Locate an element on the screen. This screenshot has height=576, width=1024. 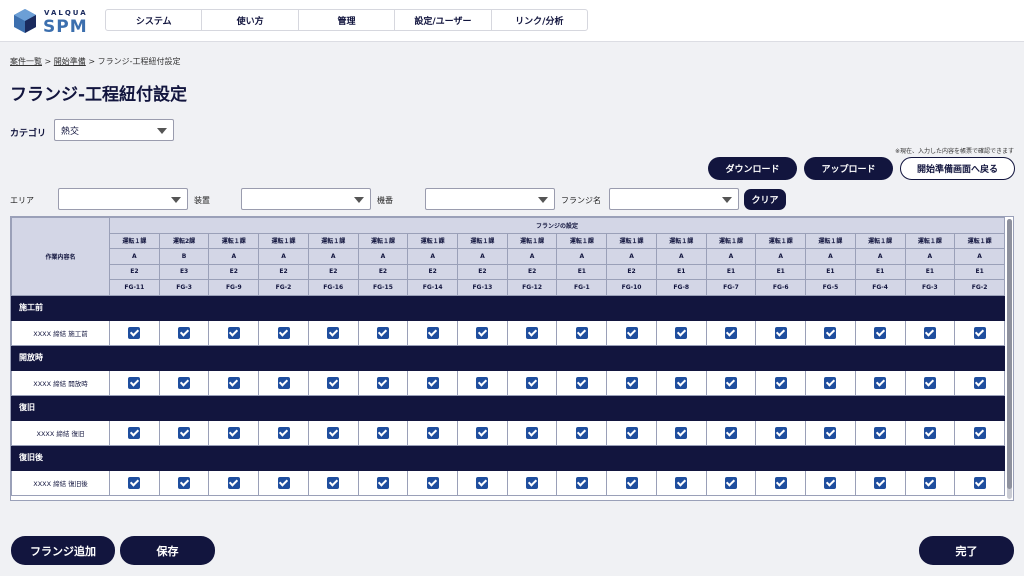
clear-button: クリア is located at coordinates (765, 199).